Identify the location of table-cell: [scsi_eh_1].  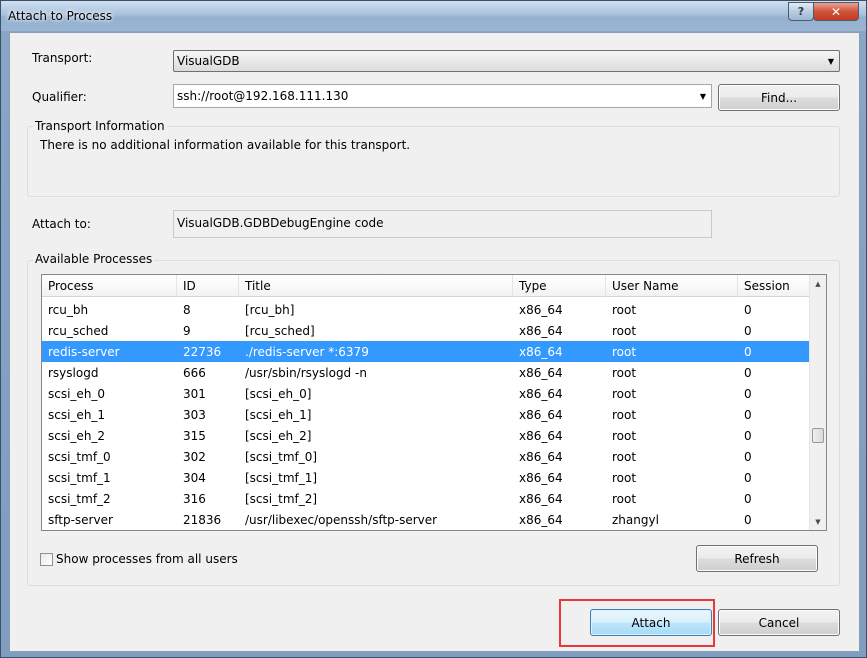
(278, 415).